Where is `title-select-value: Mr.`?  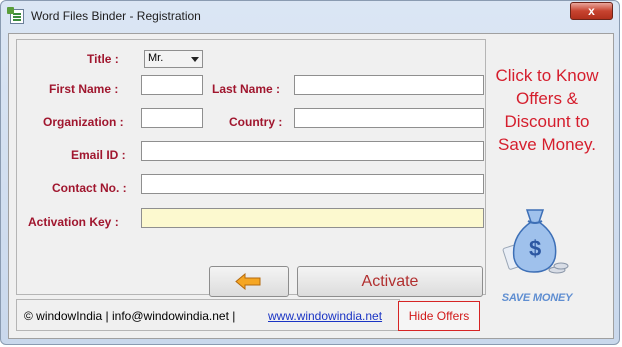
title-select-value: Mr. is located at coordinates (156, 58).